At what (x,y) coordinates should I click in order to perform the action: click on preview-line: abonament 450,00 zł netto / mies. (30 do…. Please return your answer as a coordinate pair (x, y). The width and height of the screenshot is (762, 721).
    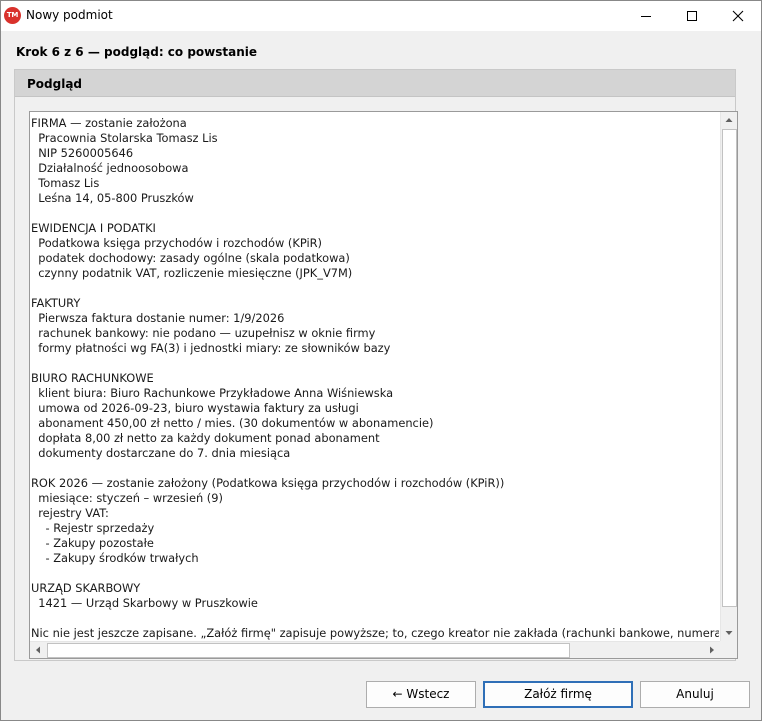
    Looking at the image, I should click on (232, 423).